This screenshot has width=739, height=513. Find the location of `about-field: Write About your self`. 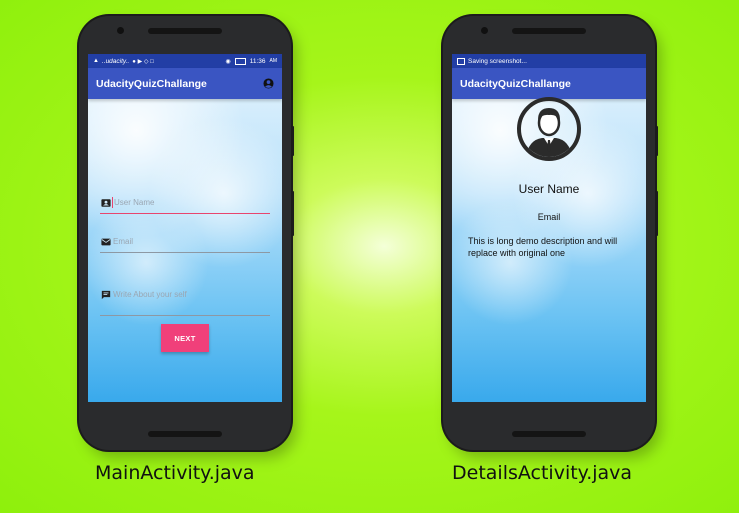

about-field: Write About your self is located at coordinates (185, 301).